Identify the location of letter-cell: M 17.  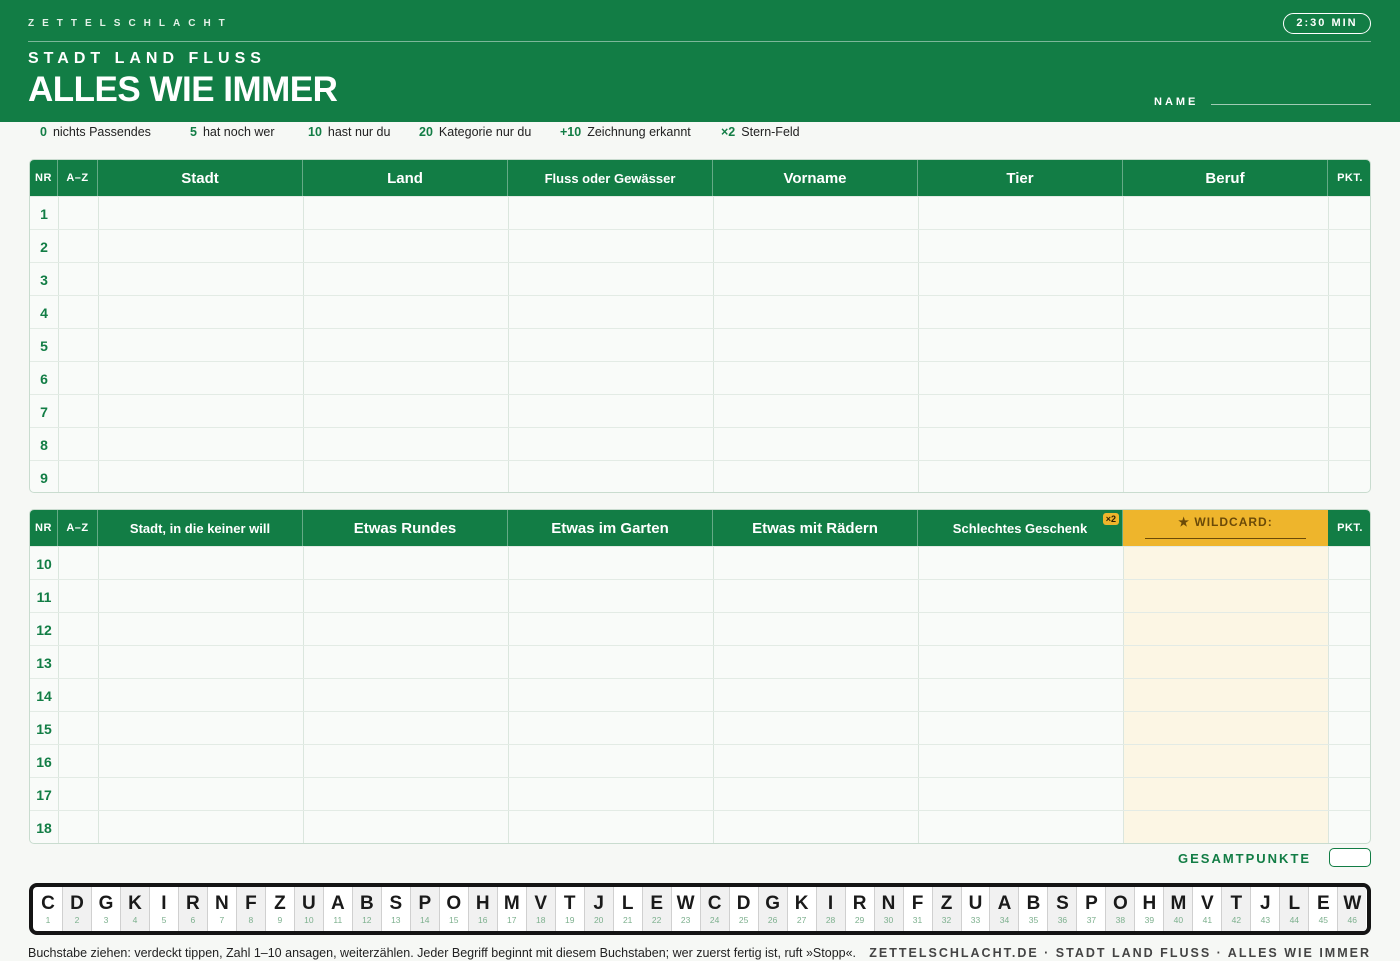
(512, 909).